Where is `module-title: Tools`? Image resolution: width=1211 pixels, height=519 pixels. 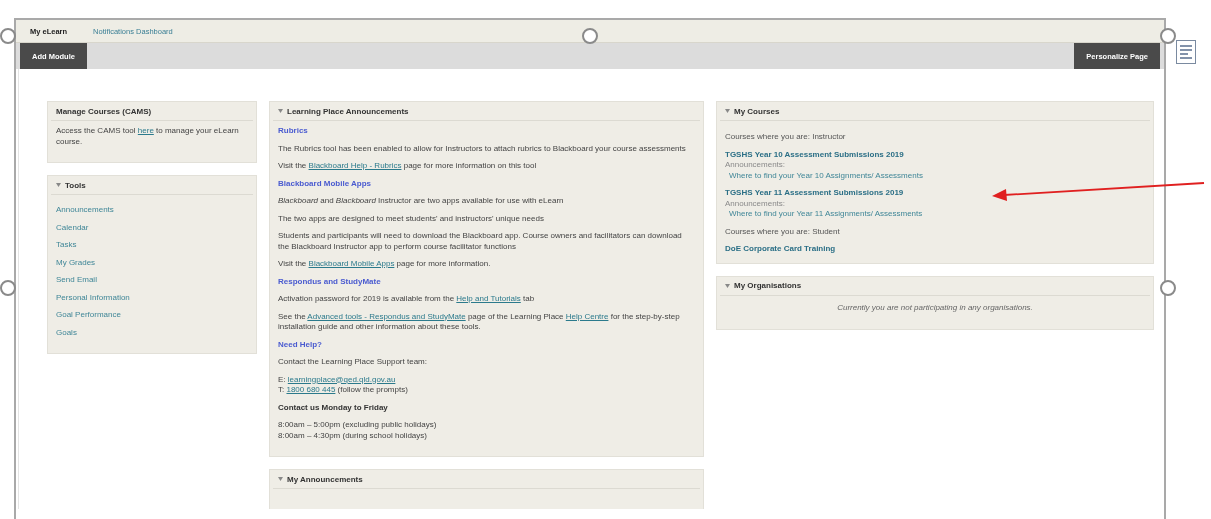 module-title: Tools is located at coordinates (75, 185).